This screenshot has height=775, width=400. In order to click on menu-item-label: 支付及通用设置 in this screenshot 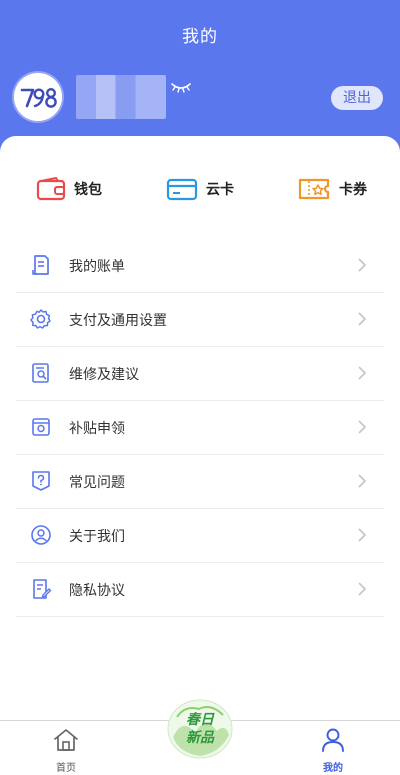, I will do `click(118, 321)`.